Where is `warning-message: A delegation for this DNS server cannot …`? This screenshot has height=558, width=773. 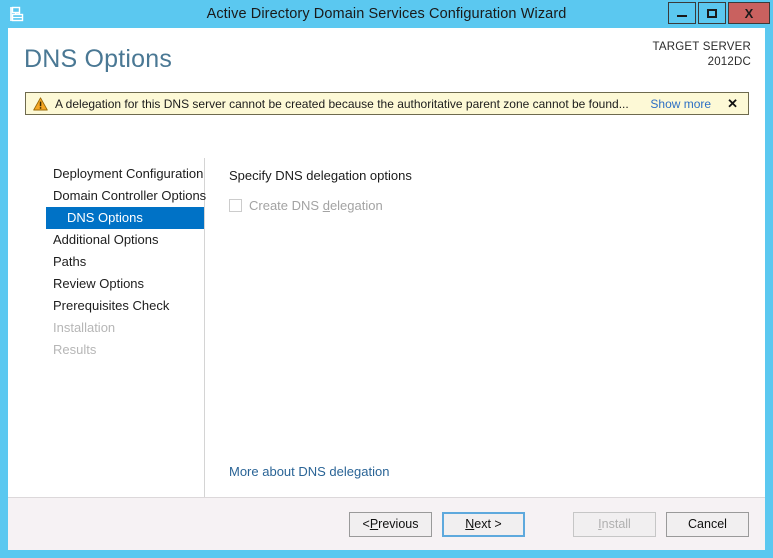 warning-message: A delegation for this DNS server cannot … is located at coordinates (342, 103).